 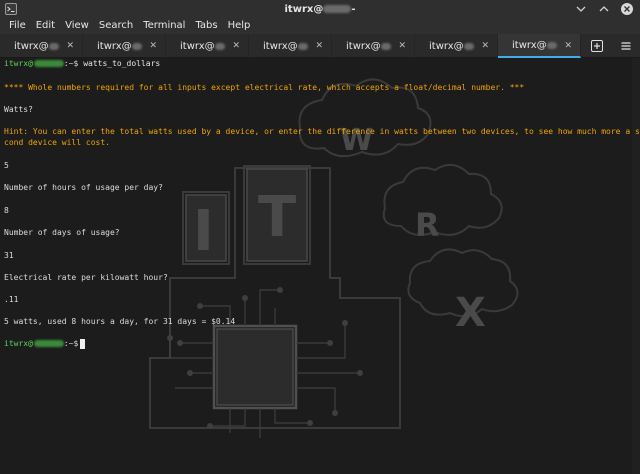 What do you see at coordinates (122, 63) in the screenshot?
I see `command-text: watts_to_dollars` at bounding box center [122, 63].